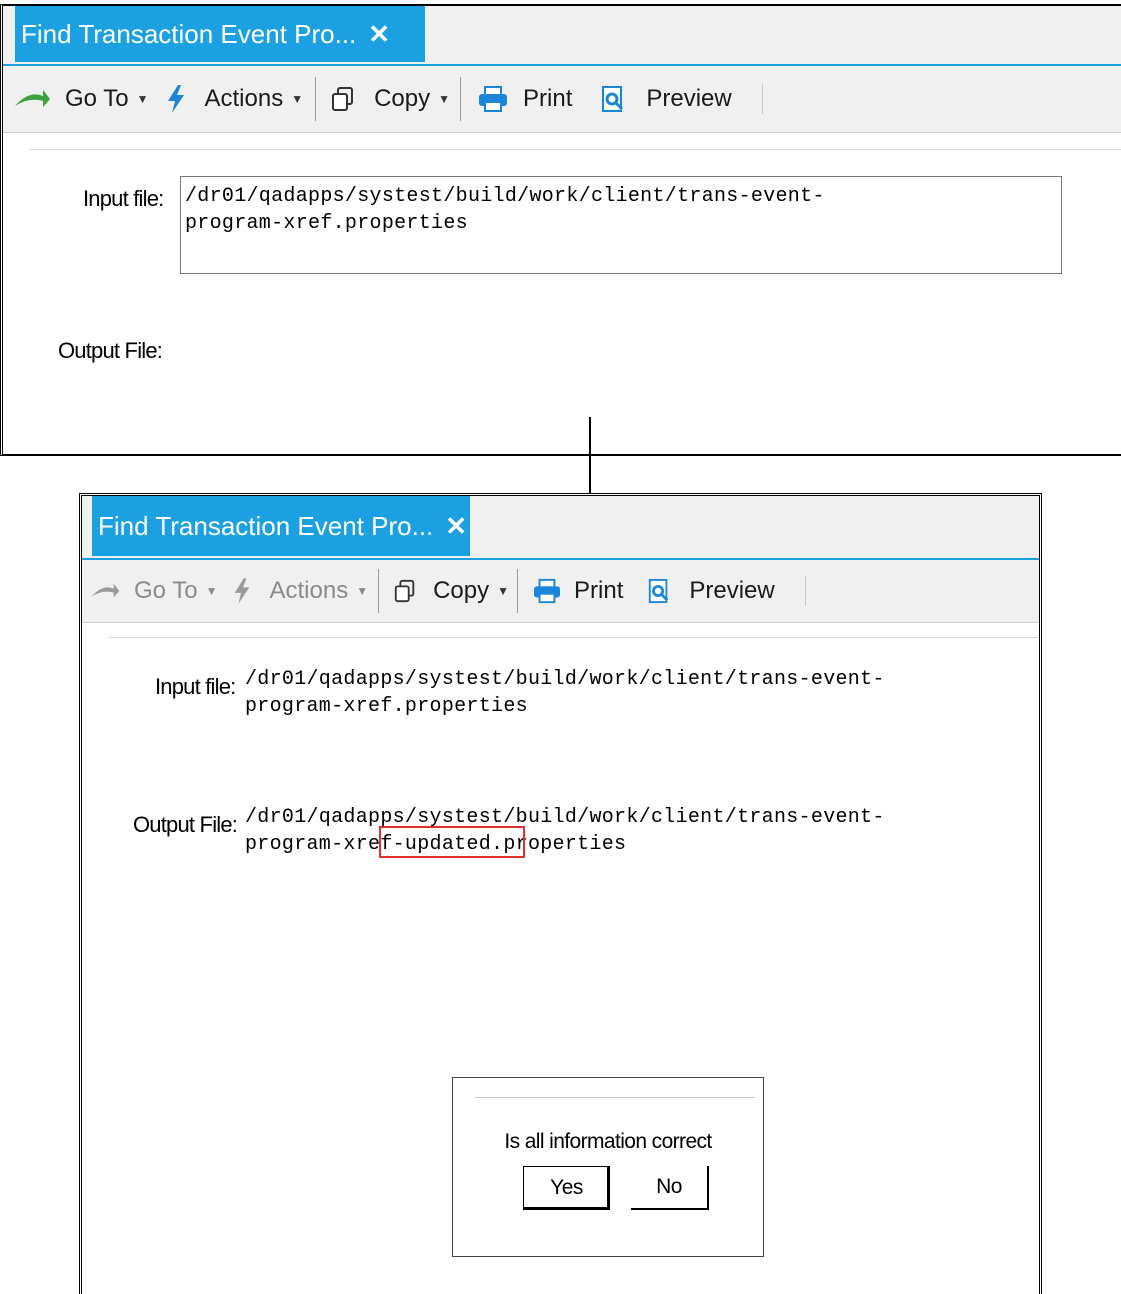  I want to click on dialog-question: Is all information correct, so click(608, 1141).